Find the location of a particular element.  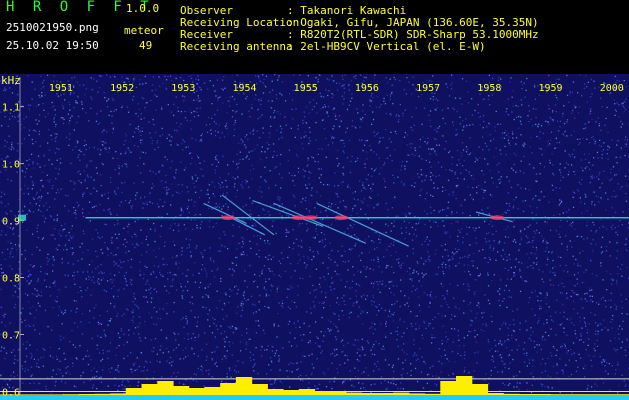

y-tick-label: 1.0 is located at coordinates (11, 165).